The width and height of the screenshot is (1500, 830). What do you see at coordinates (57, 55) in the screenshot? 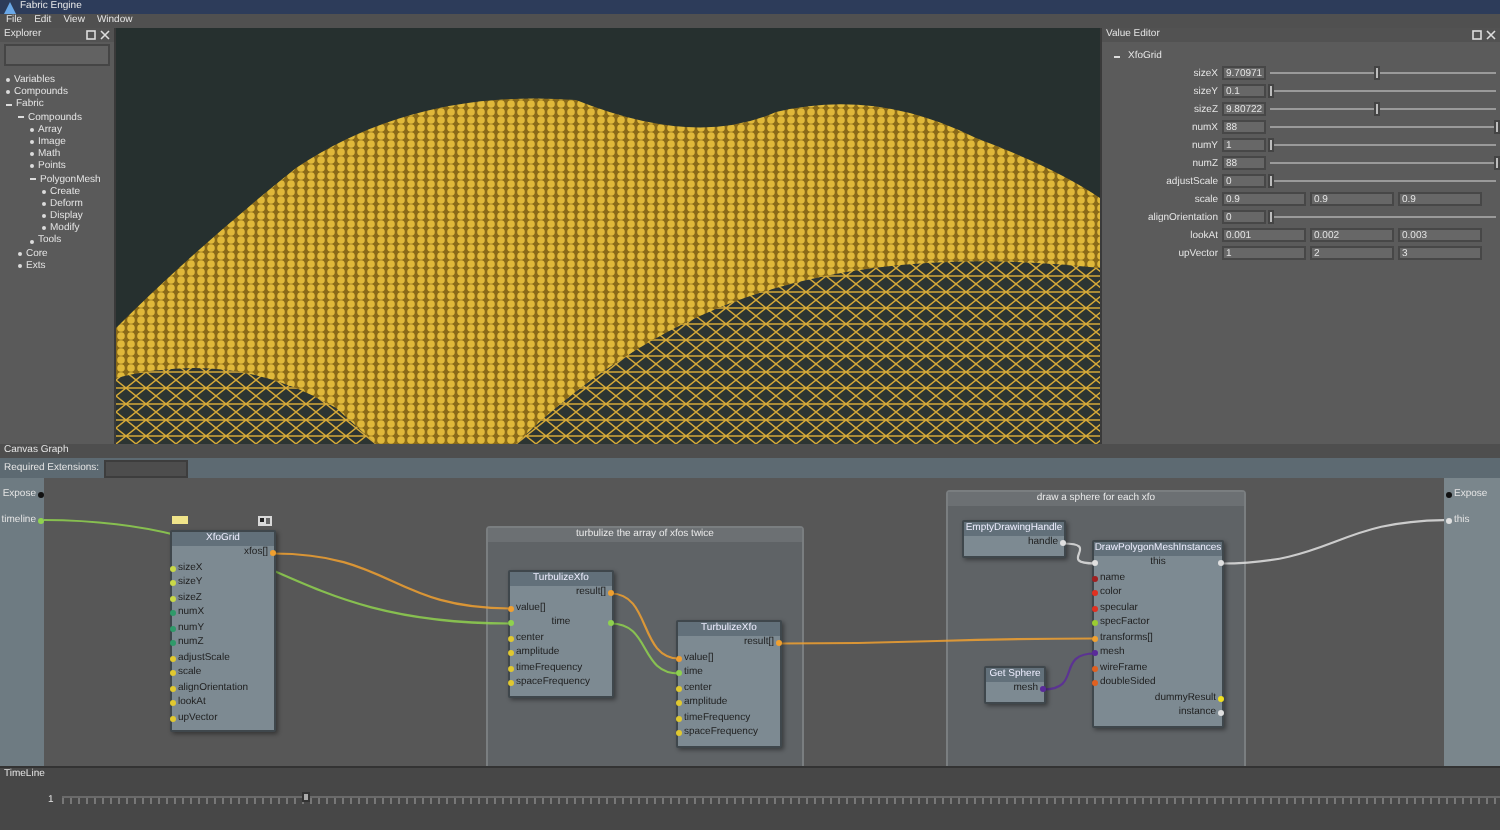
I see `search-field` at bounding box center [57, 55].